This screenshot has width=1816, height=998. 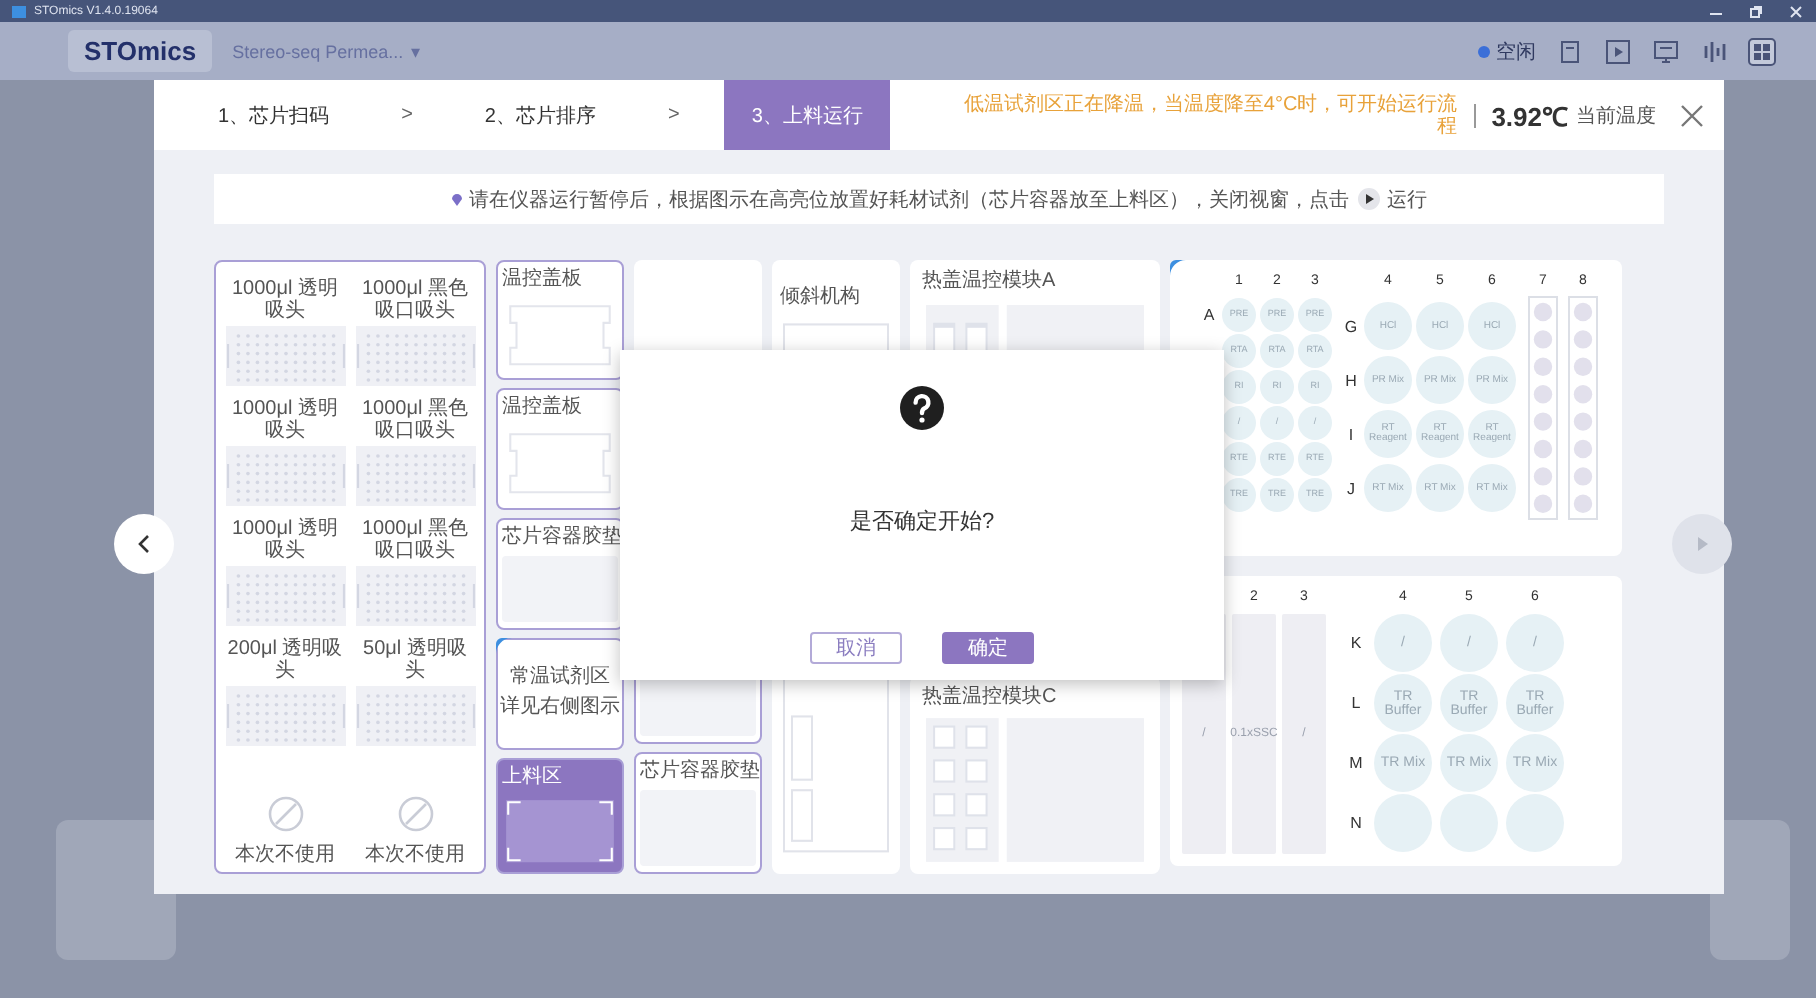 I want to click on card-label: 热盖温控模块A, so click(x=990, y=282).